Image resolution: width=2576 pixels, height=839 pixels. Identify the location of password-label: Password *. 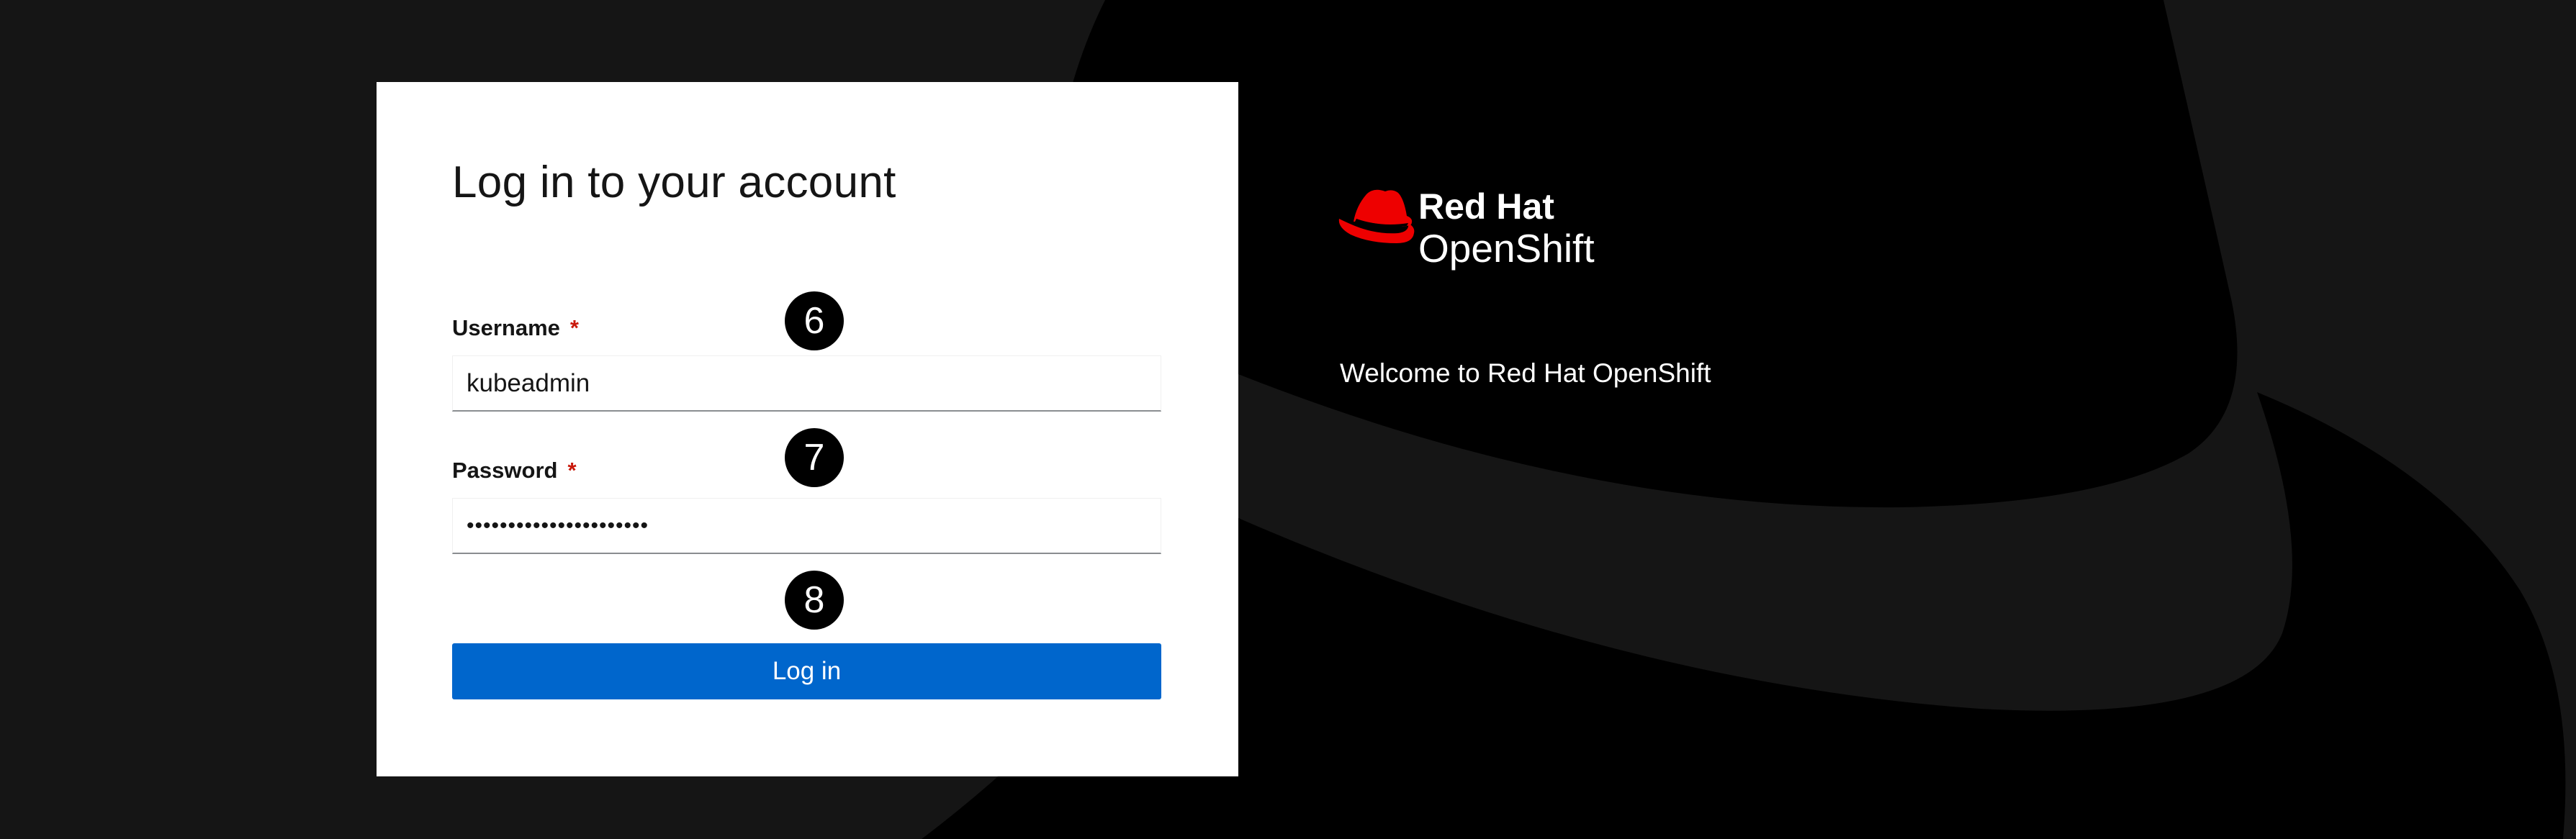
(514, 471).